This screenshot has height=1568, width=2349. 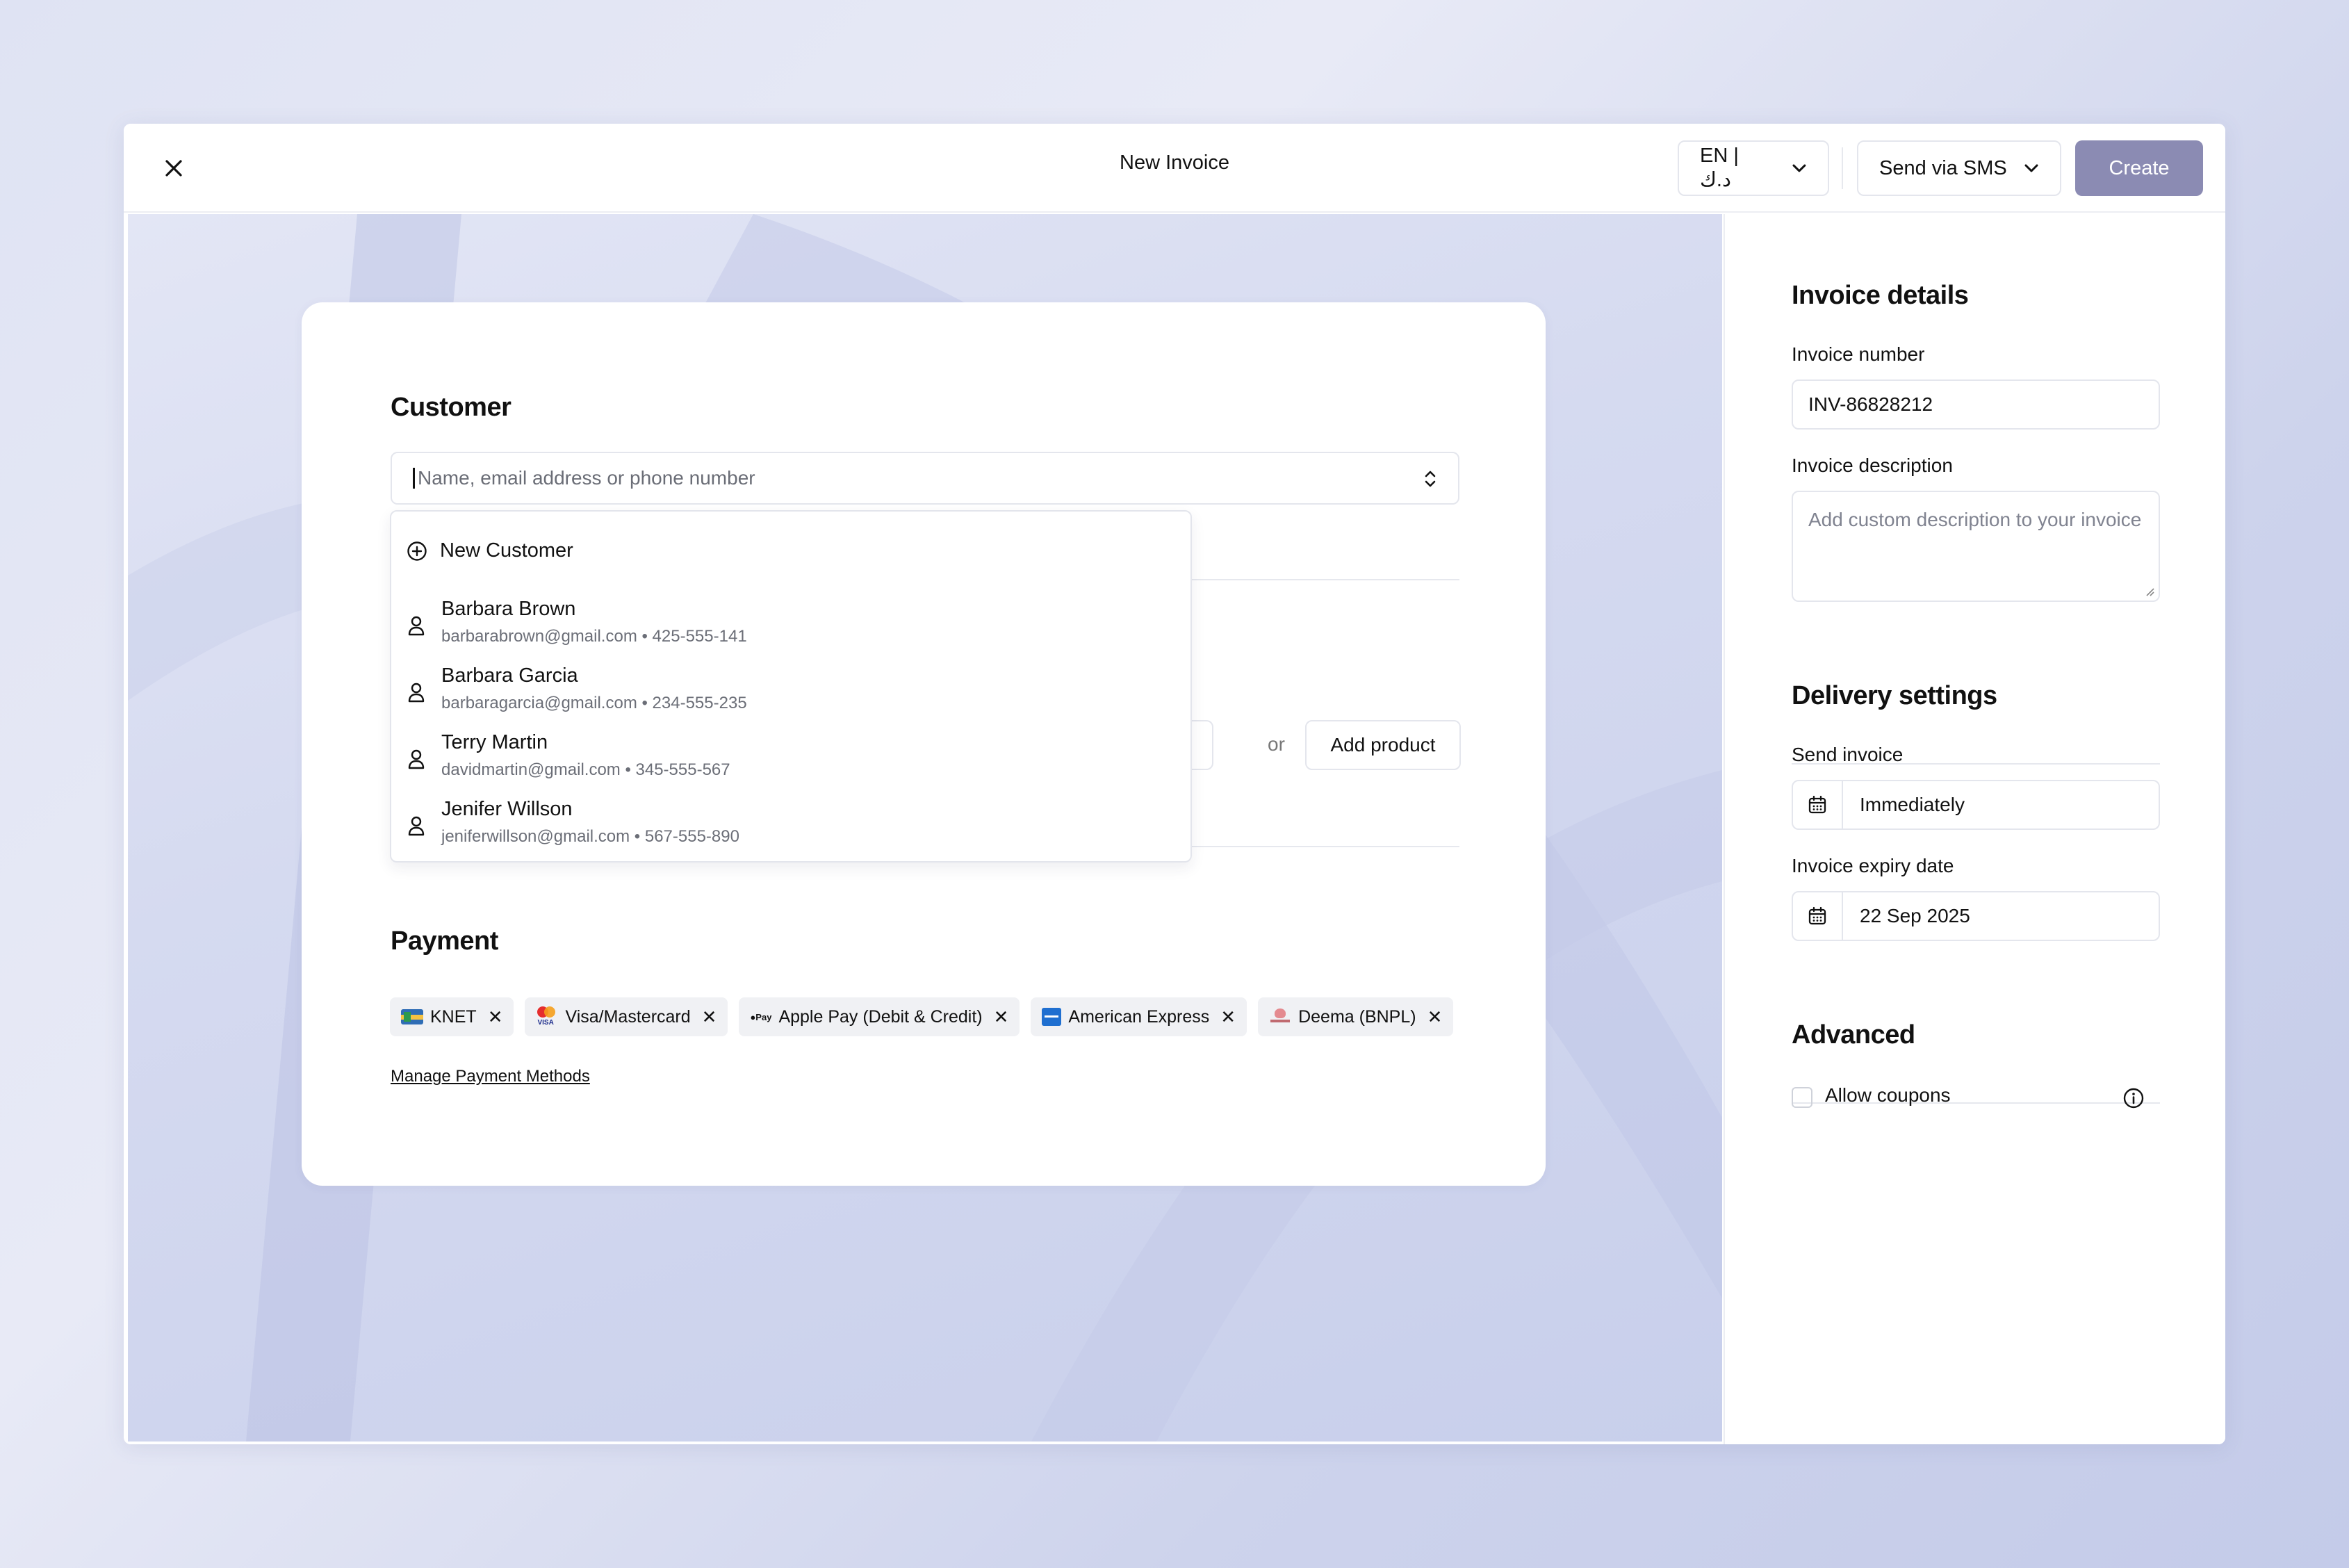 What do you see at coordinates (1853, 1035) in the screenshot?
I see `advanced-heading: Advanced` at bounding box center [1853, 1035].